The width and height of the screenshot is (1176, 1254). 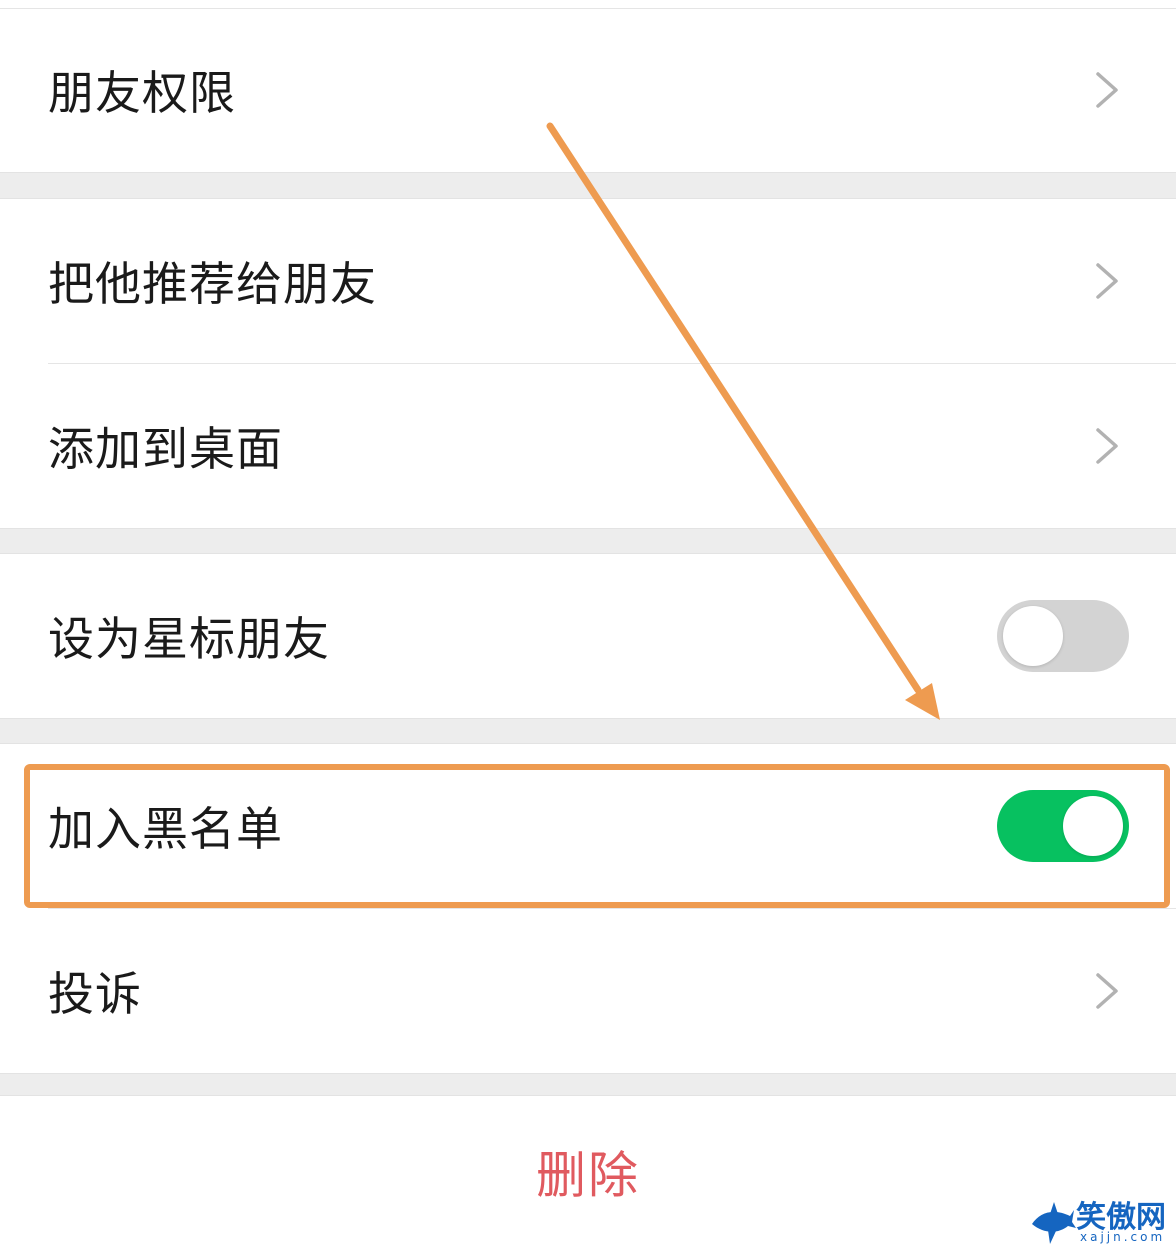 I want to click on blacklist-toggle, so click(x=1063, y=826).